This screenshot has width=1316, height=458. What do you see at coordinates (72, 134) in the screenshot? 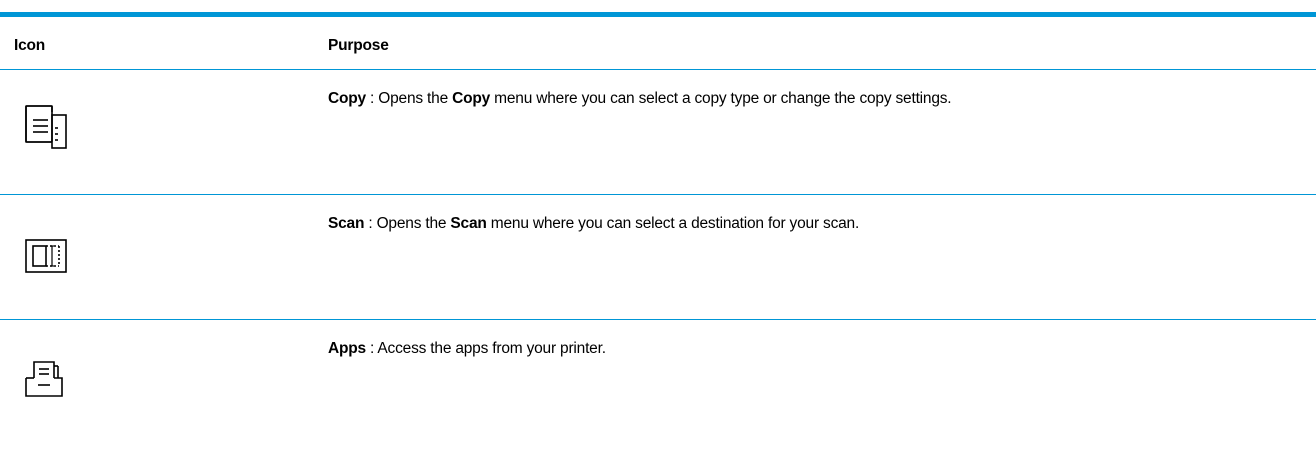
I see `copy-icon` at bounding box center [72, 134].